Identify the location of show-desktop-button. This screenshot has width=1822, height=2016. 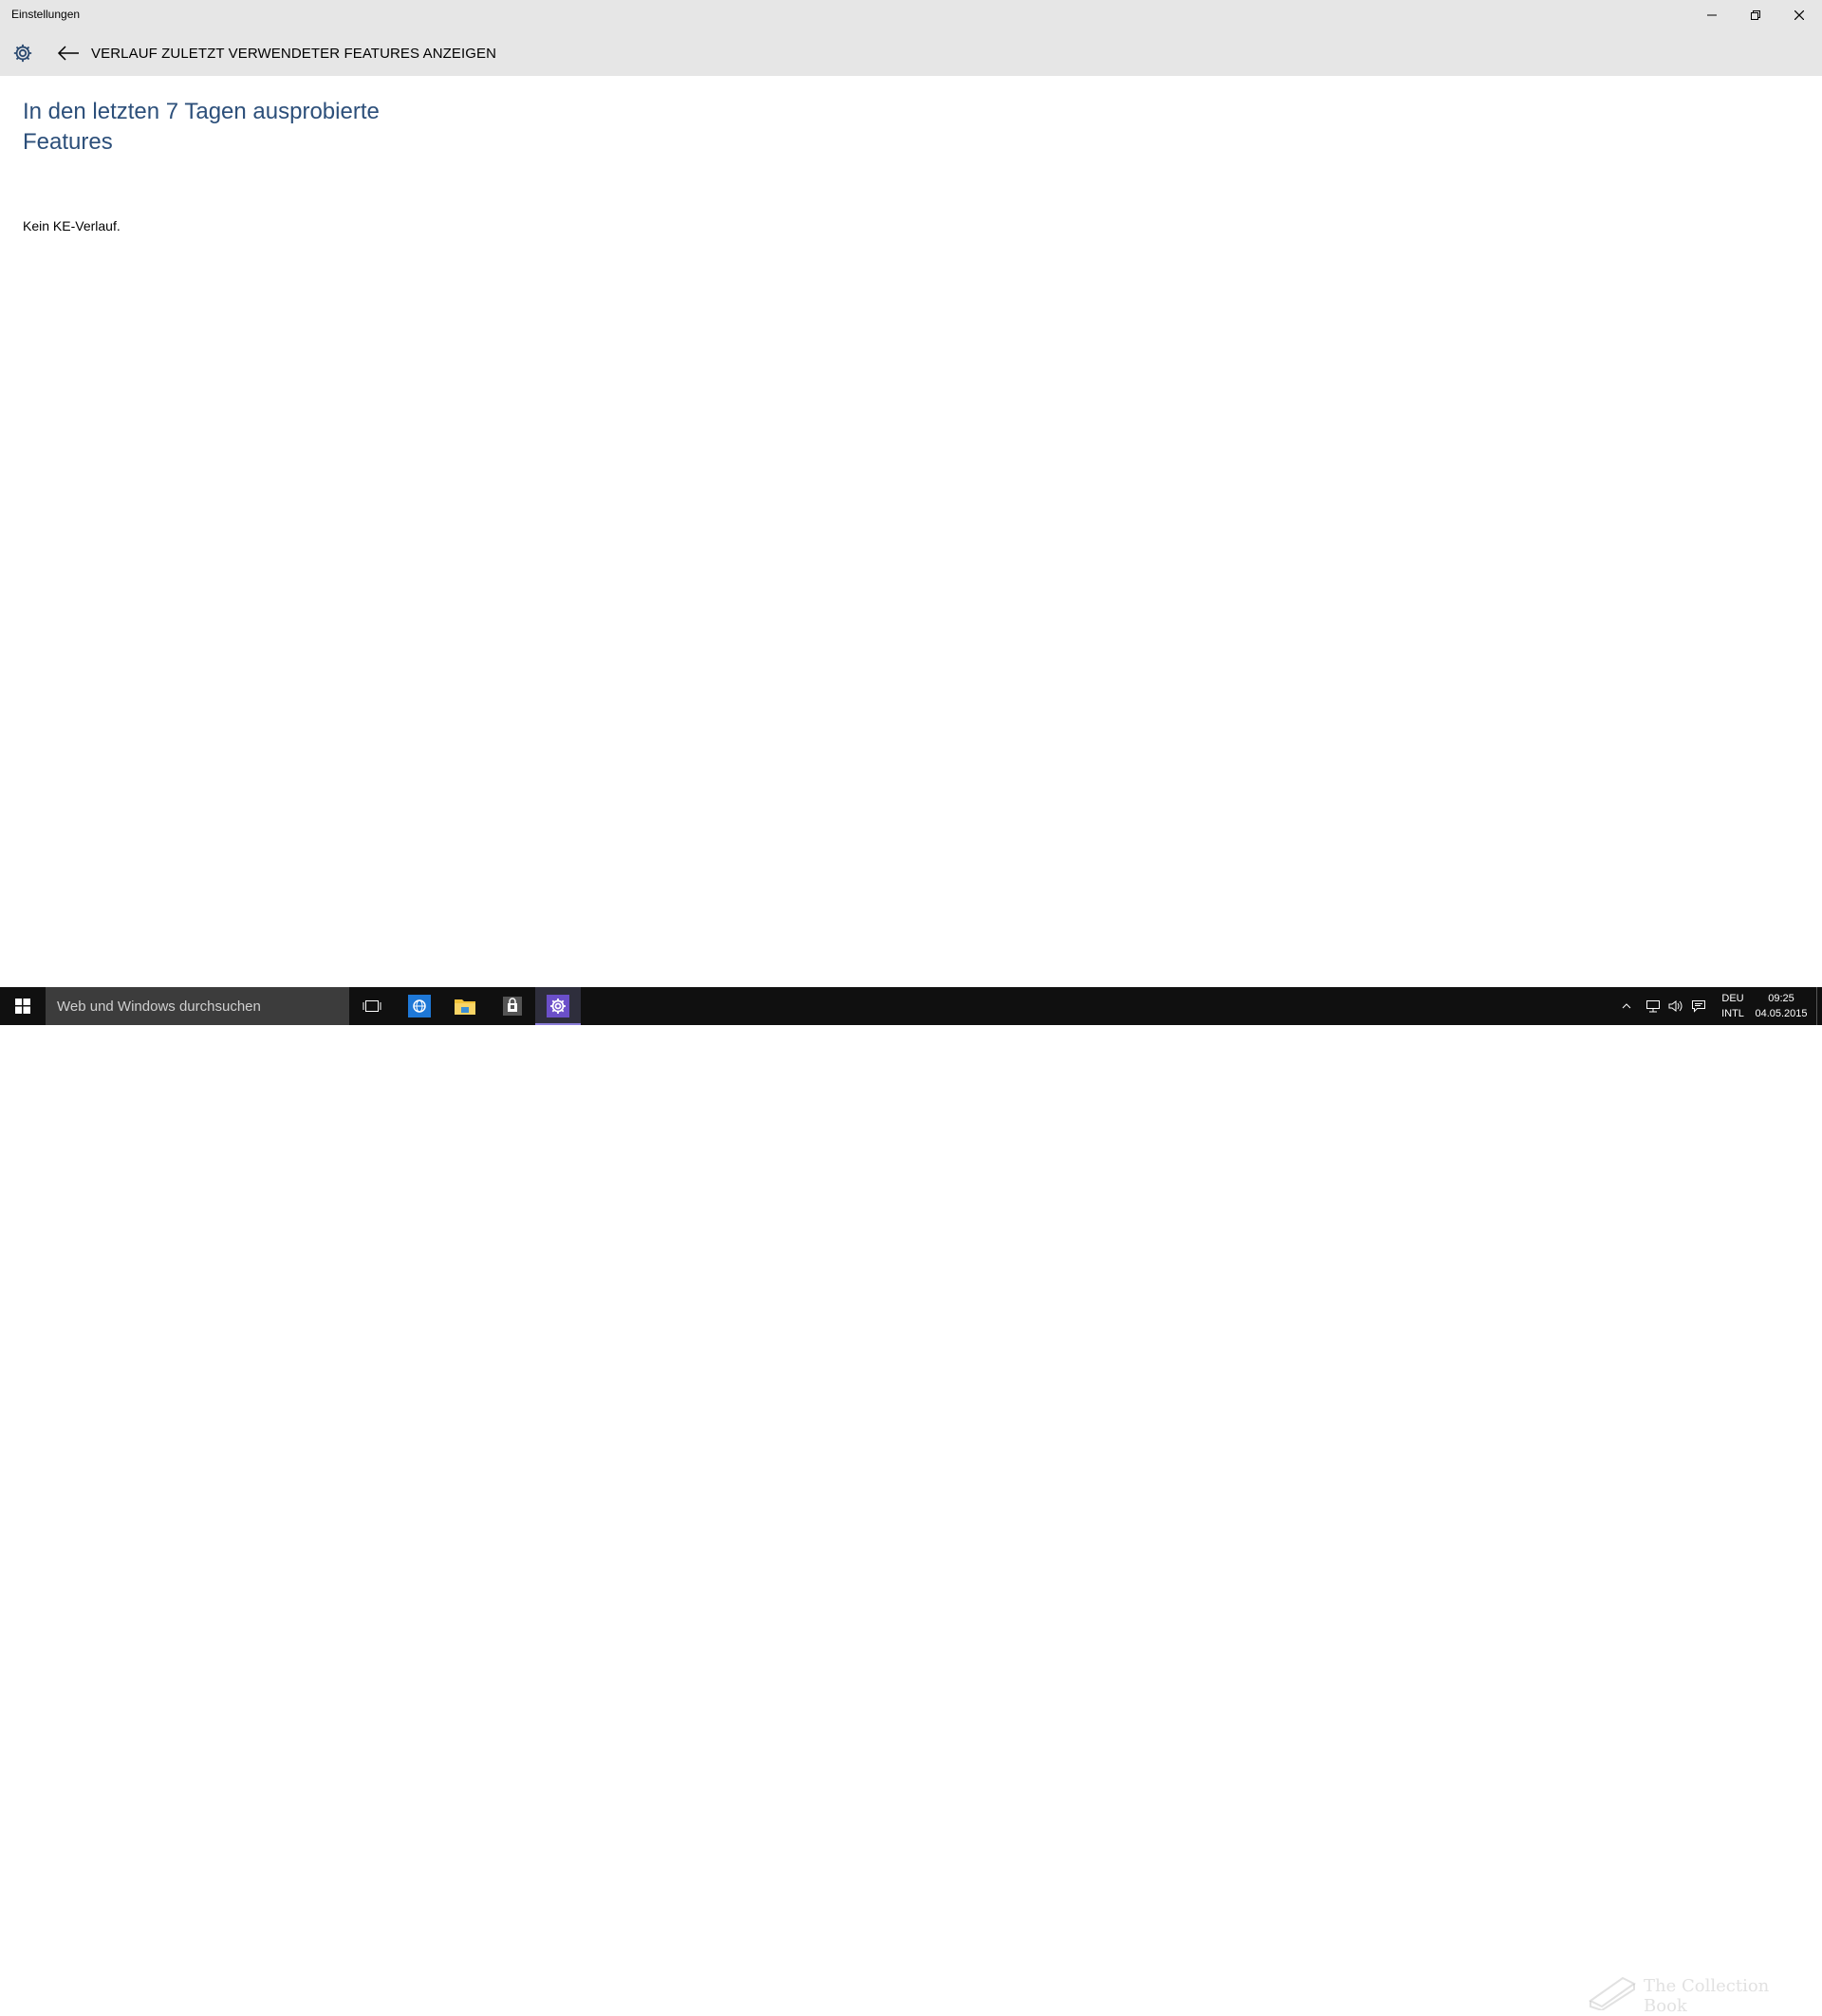
(1819, 1006).